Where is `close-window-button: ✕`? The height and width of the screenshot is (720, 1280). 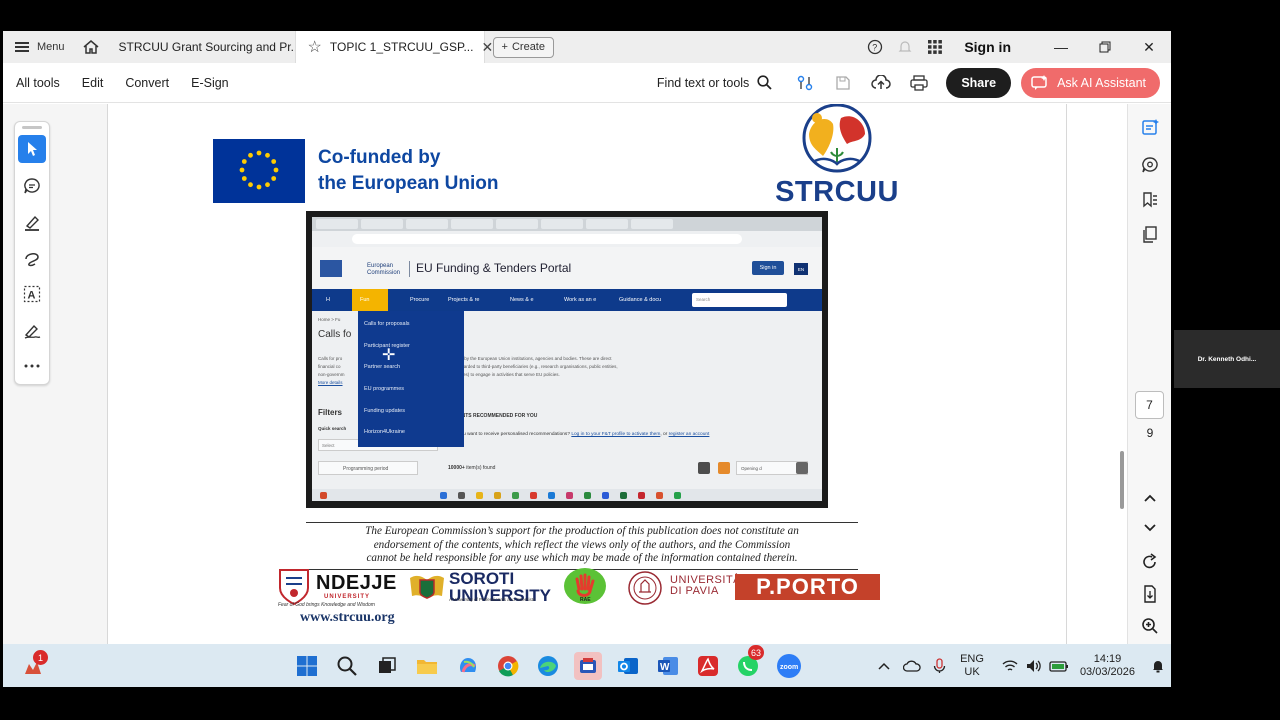
close-window-button: ✕ is located at coordinates (1149, 47).